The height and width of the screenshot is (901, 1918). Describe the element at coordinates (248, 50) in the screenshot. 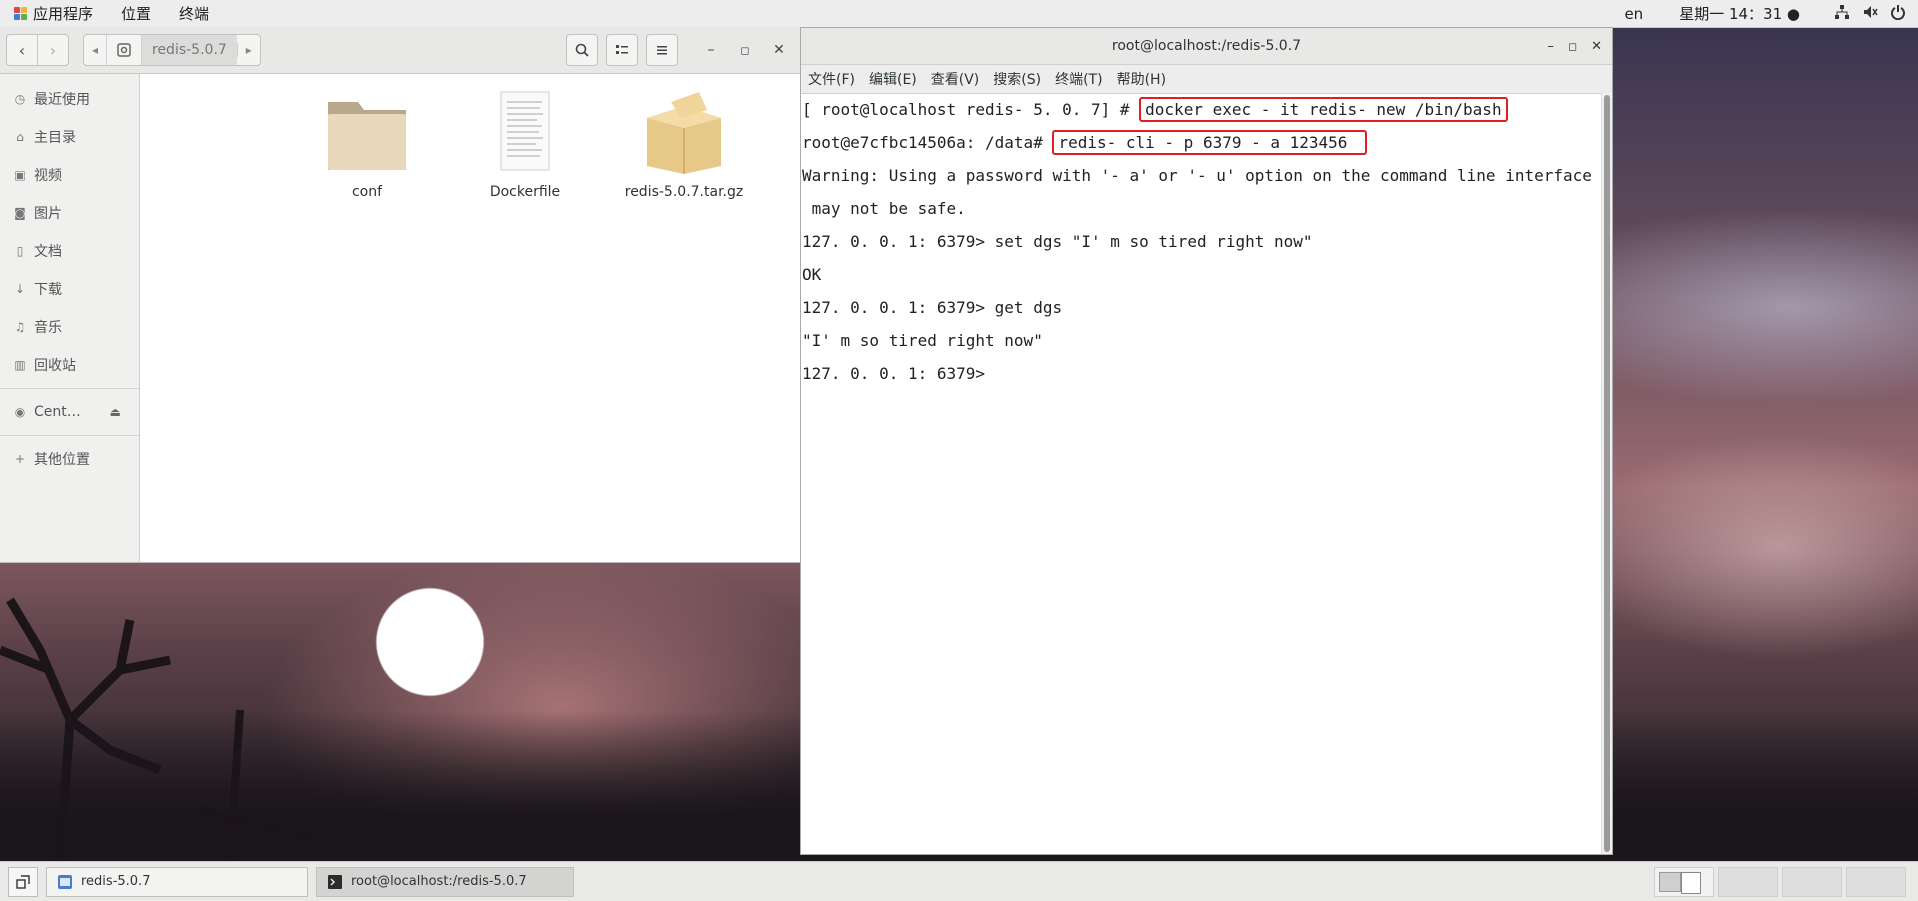

I see `path-scroll-right-icon: ▸` at that location.